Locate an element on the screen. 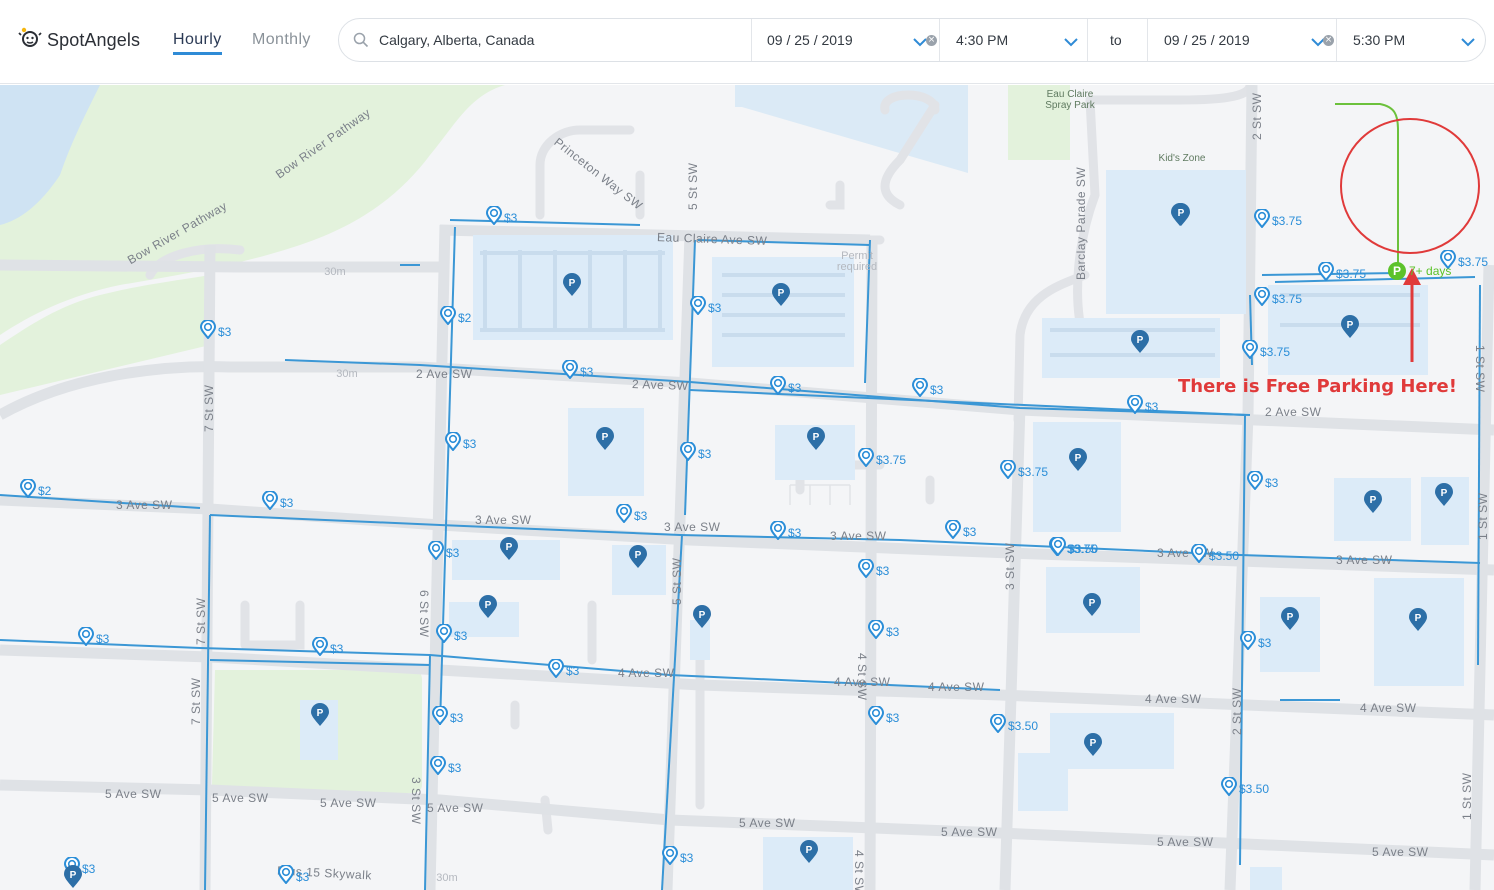 Image resolution: width=1494 pixels, height=890 pixels. price-label: $3.75 is located at coordinates (1351, 274).